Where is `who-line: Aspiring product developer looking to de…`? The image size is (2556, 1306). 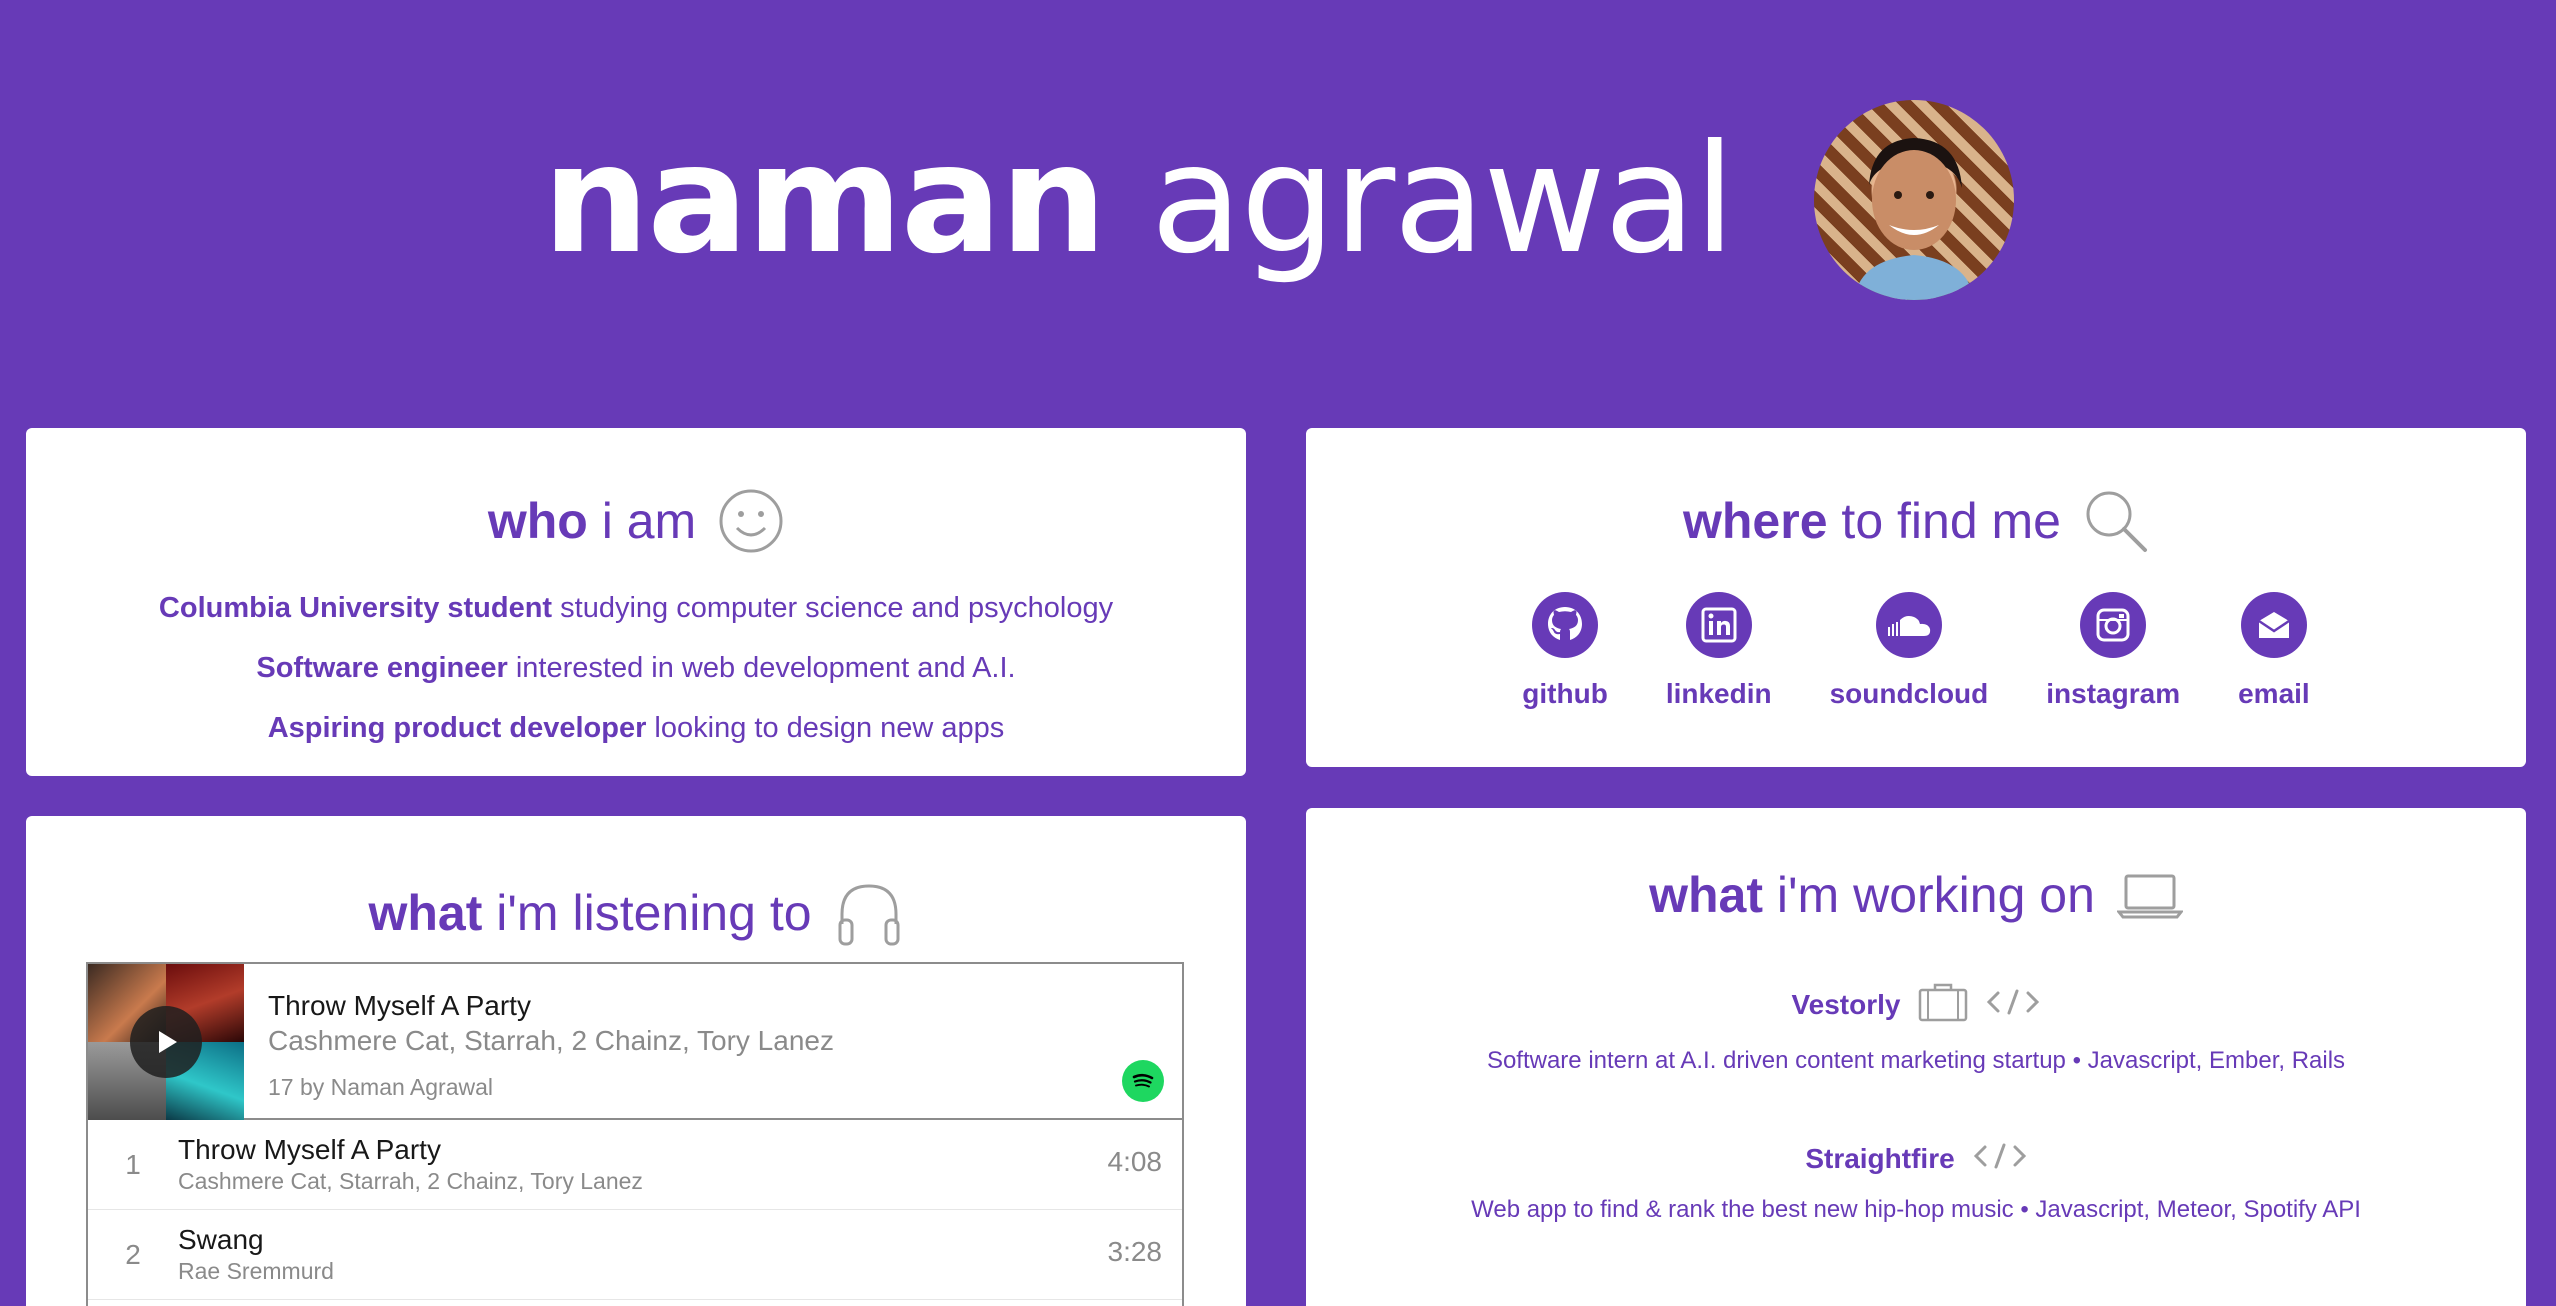
who-line: Aspiring product developer looking to de… is located at coordinates (636, 728).